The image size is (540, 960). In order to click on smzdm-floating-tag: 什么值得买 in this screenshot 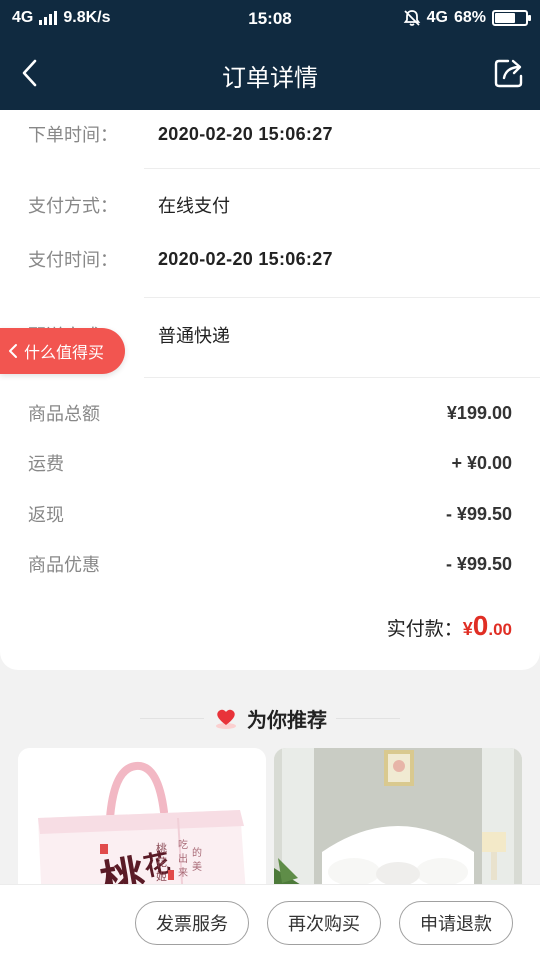, I will do `click(62, 351)`.